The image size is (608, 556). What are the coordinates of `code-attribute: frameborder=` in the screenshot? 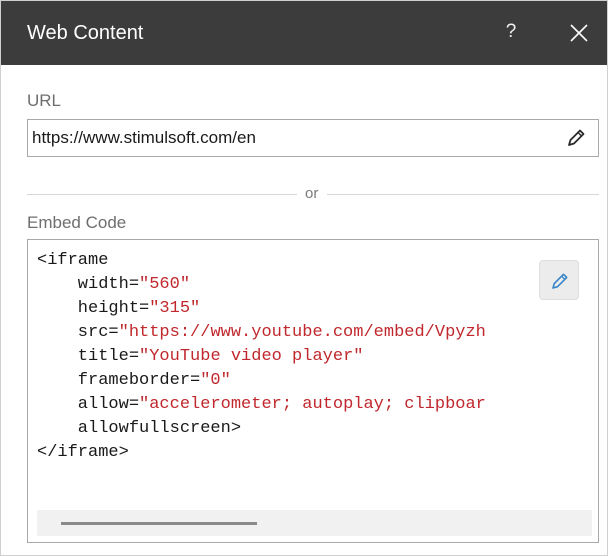 It's located at (119, 380).